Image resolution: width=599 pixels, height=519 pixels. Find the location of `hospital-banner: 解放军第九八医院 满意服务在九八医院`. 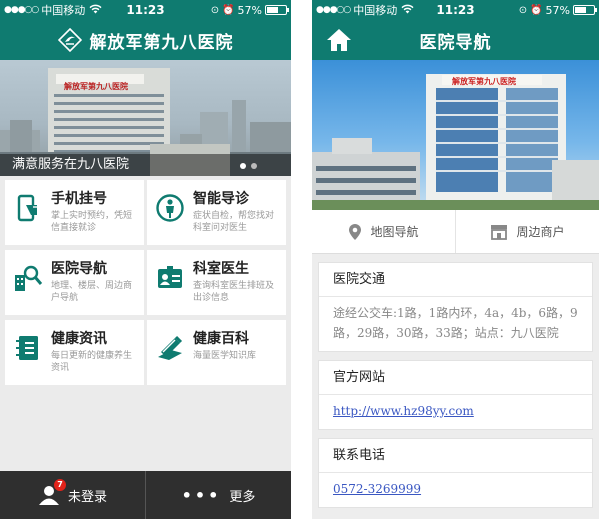

hospital-banner: 解放军第九八医院 满意服务在九八医院 is located at coordinates (145, 118).